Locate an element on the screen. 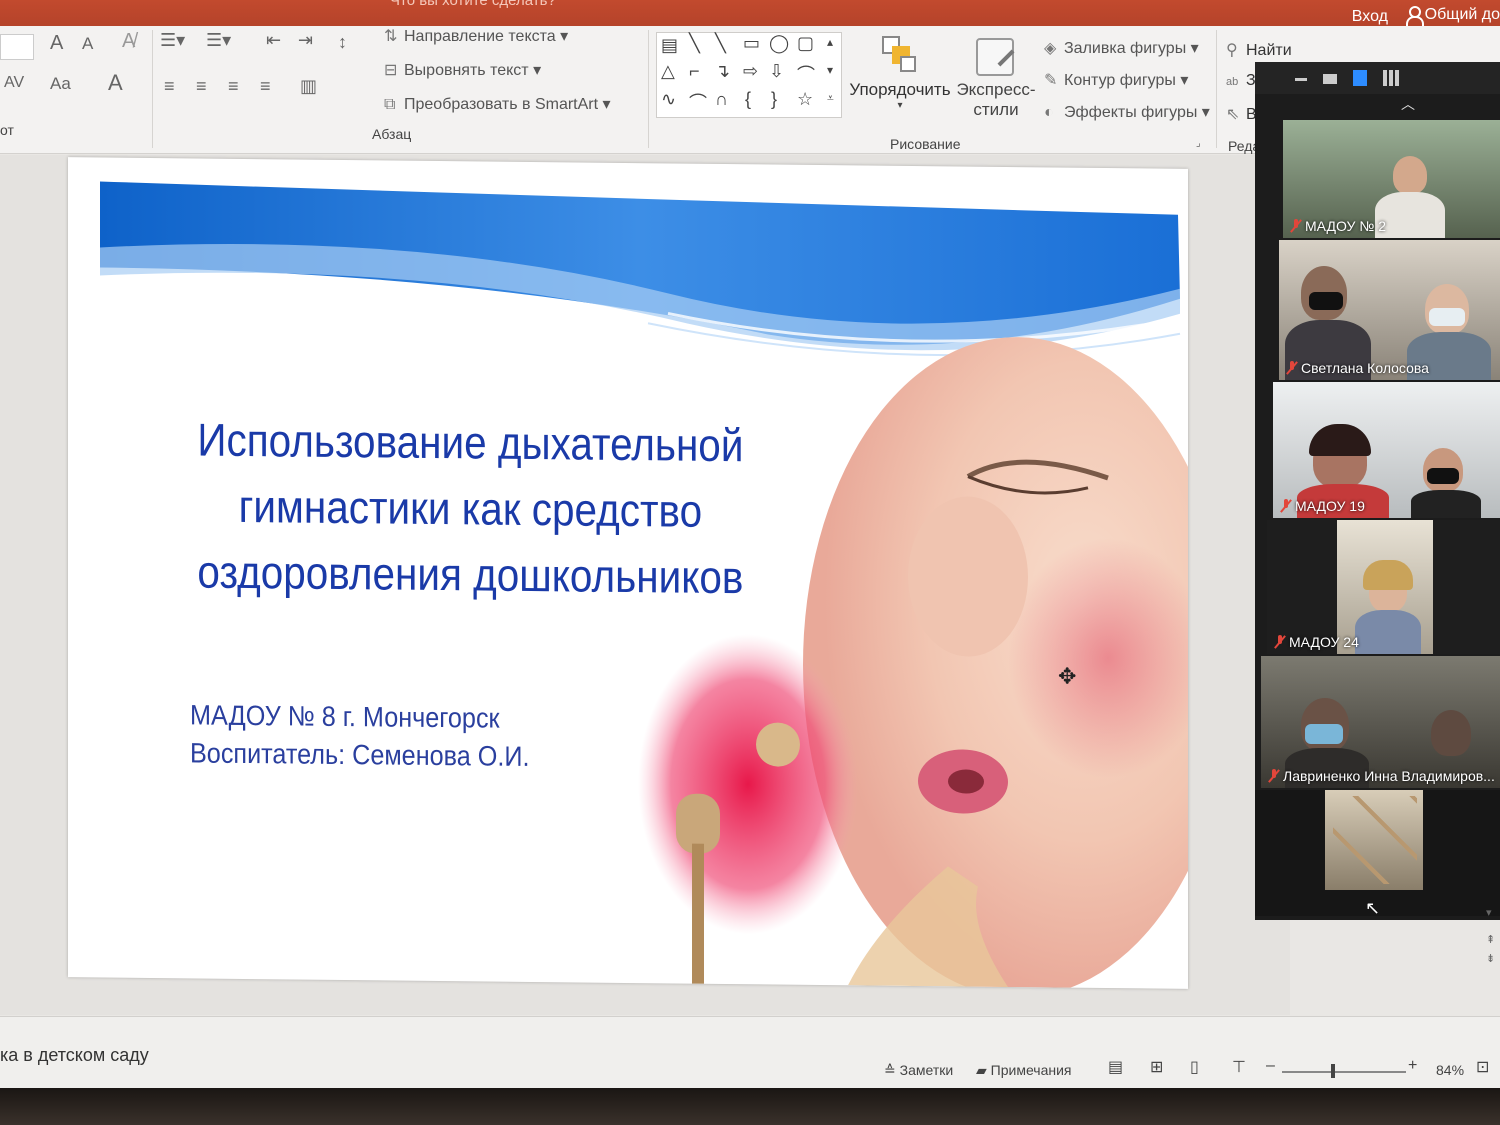  find-button: ⚲ Найти is located at coordinates (1259, 50).